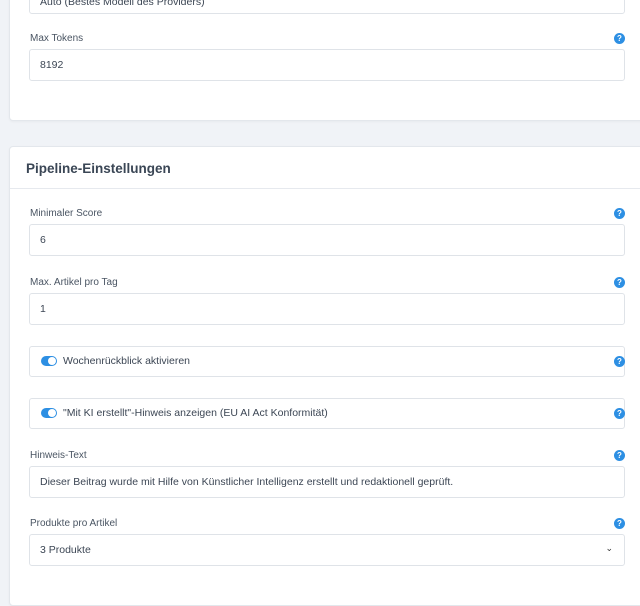 The width and height of the screenshot is (640, 606). I want to click on pipeline-settings-title: Pipeline-Einstellungen, so click(325, 168).